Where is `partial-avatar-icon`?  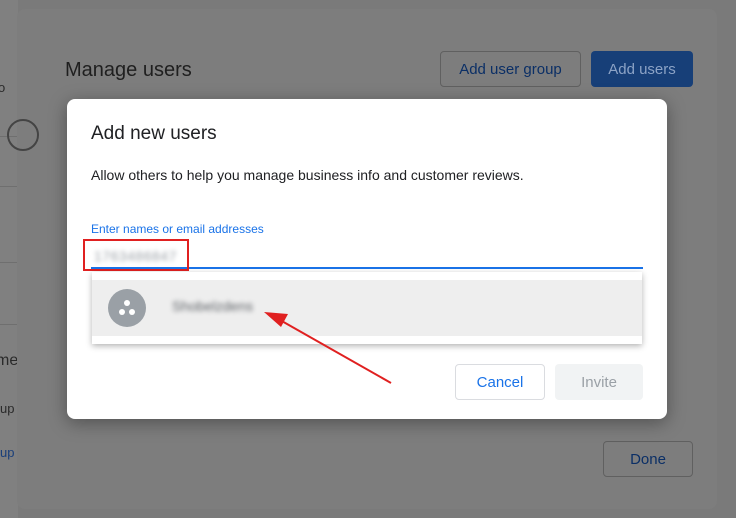 partial-avatar-icon is located at coordinates (23, 135).